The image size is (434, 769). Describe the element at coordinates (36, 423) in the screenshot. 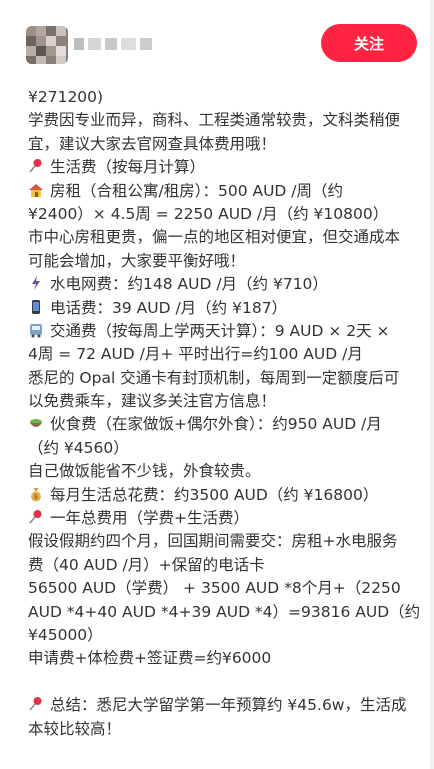

I see `food-bowl-icon` at that location.